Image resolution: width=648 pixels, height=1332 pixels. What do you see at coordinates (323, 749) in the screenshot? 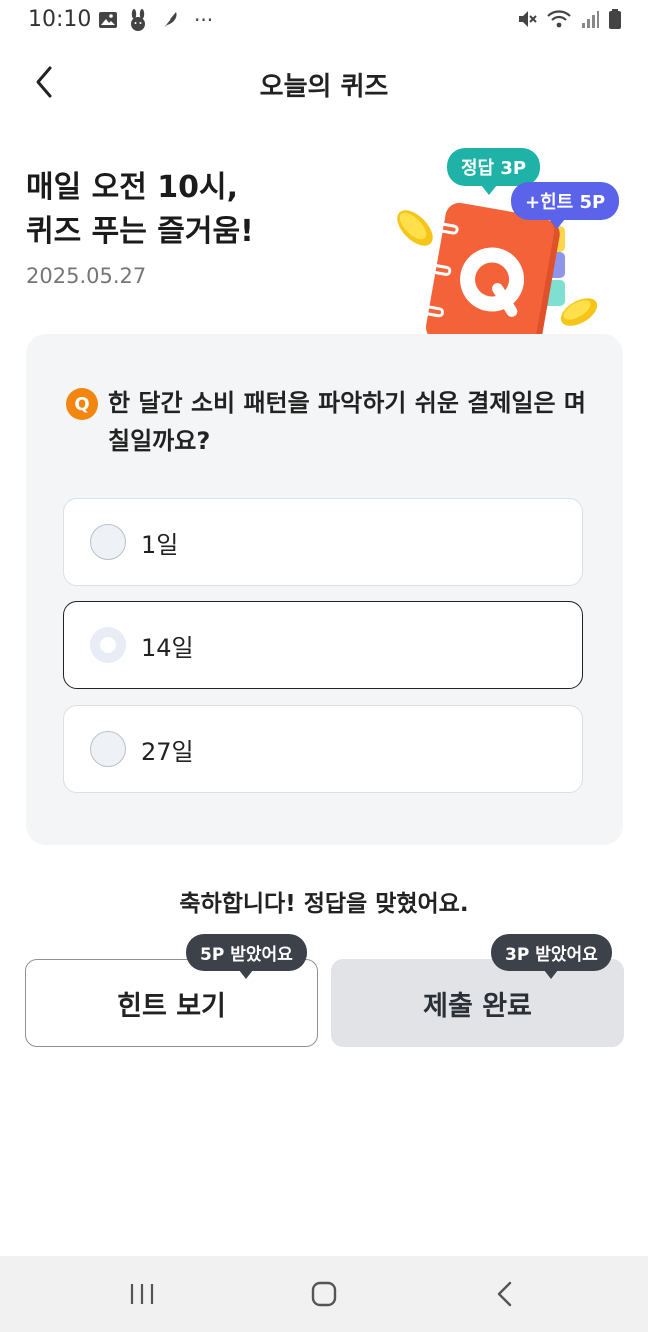
I see `answer-option-3: 27일` at bounding box center [323, 749].